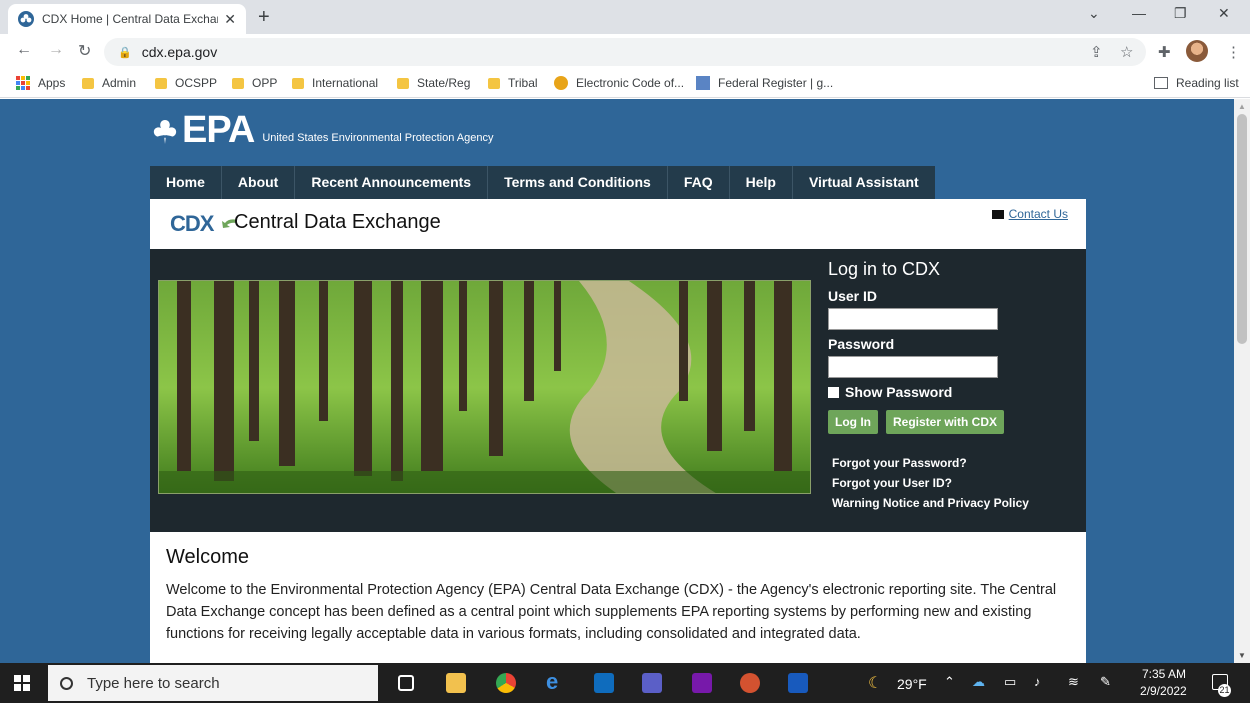 The height and width of the screenshot is (703, 1250). Describe the element at coordinates (1242, 106) in the screenshot. I see `scroll-up-icon: ▲` at that location.